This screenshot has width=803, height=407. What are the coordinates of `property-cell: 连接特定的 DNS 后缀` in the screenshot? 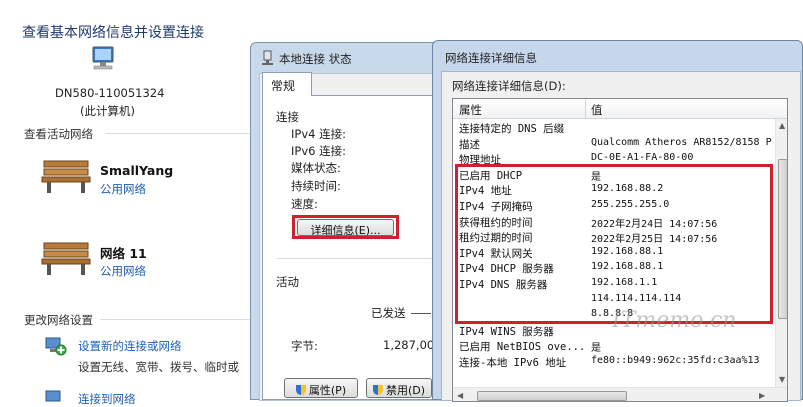 It's located at (512, 129).